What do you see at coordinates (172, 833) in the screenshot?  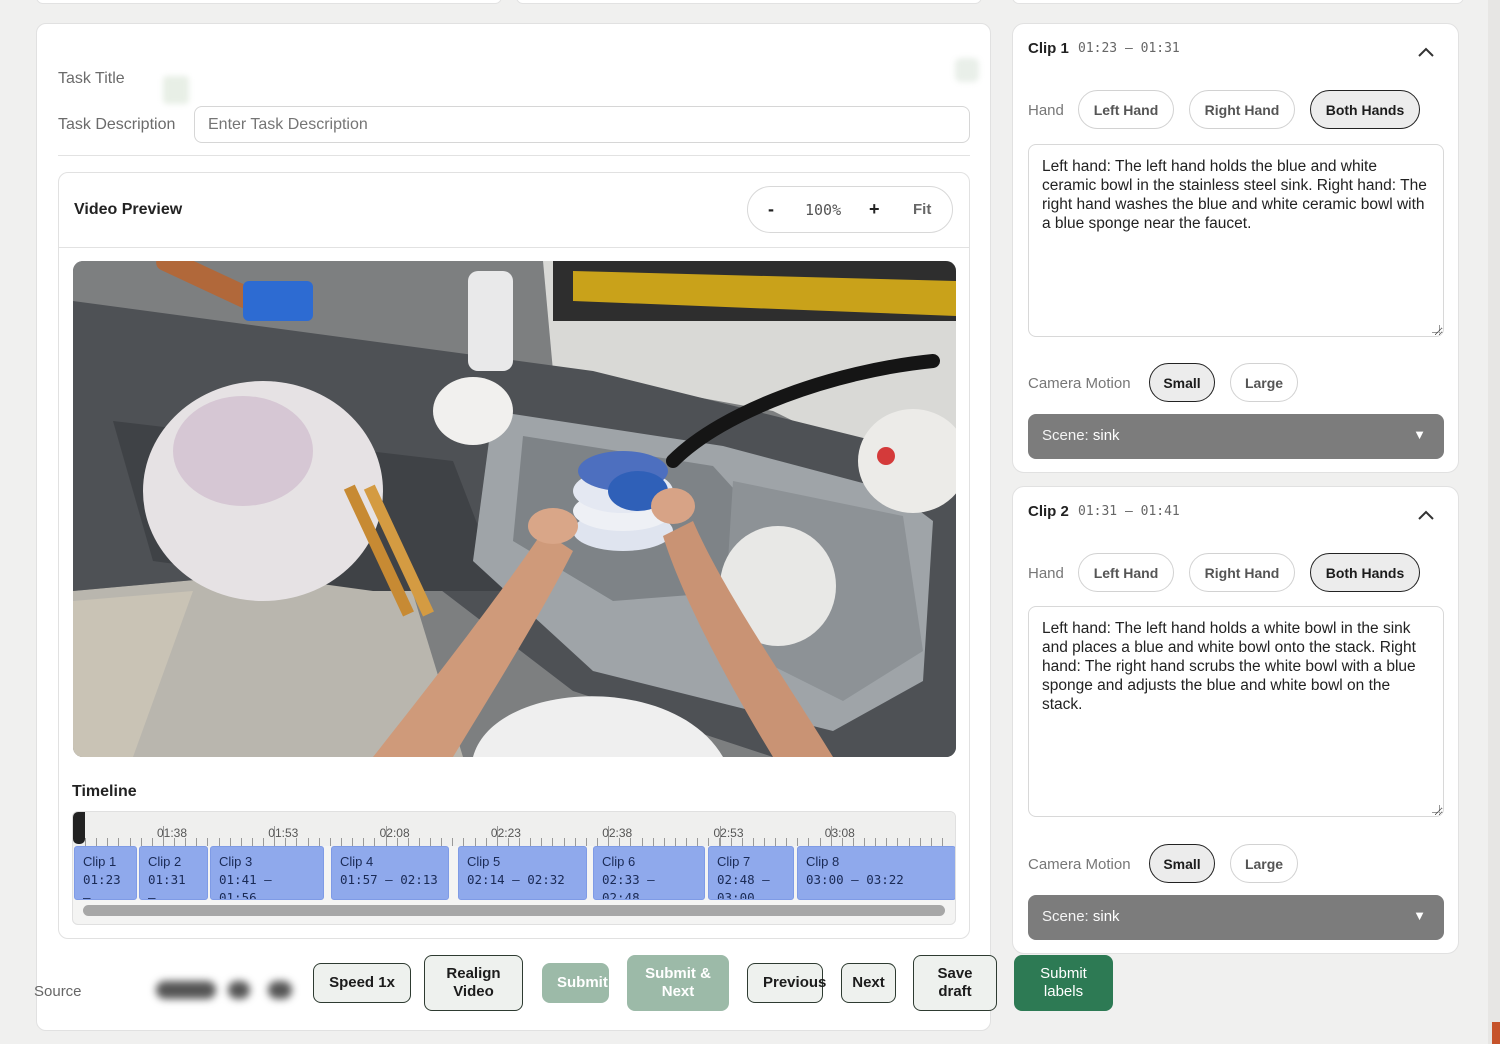 I see `timeline-tick-label: 01:38` at bounding box center [172, 833].